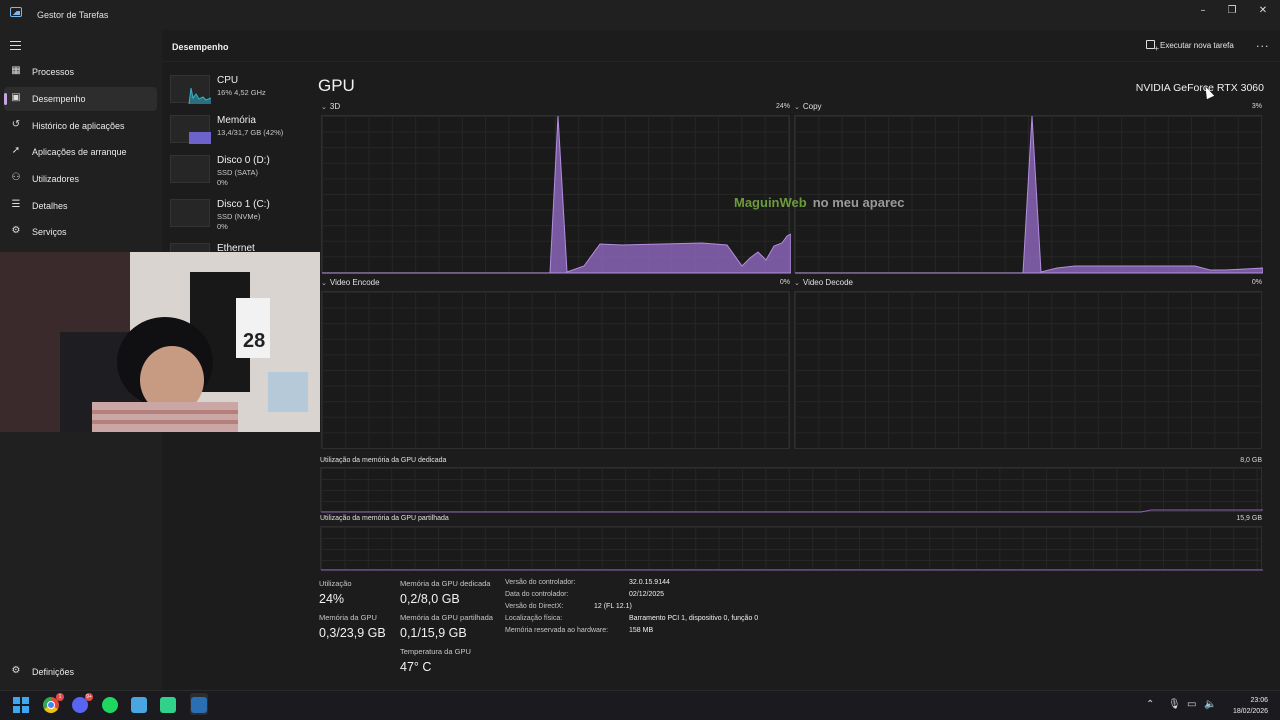 The height and width of the screenshot is (720, 1280). What do you see at coordinates (430, 599) in the screenshot?
I see `dedicated-memory-stat-value: 0,2/8,0 GB` at bounding box center [430, 599].